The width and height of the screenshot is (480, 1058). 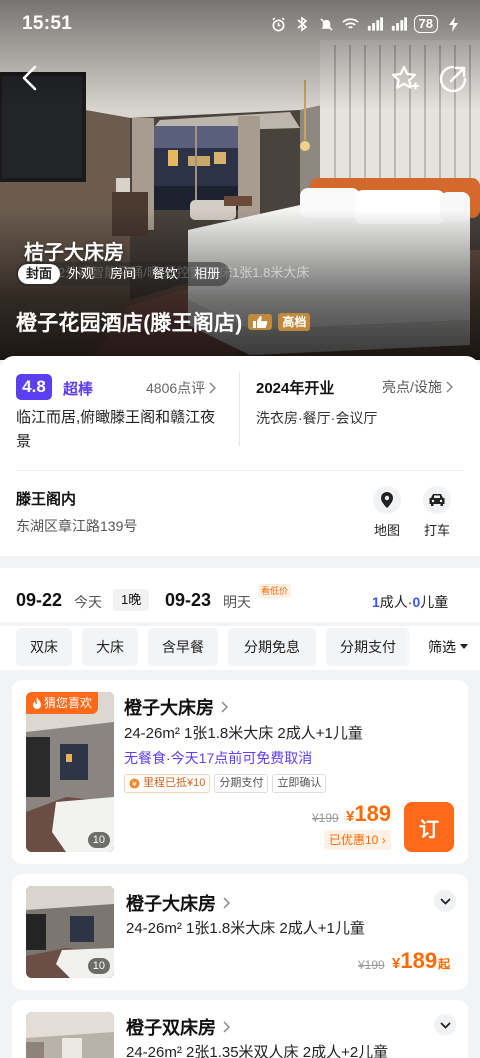 What do you see at coordinates (44, 647) in the screenshot?
I see `filter-chip-twin: 双床` at bounding box center [44, 647].